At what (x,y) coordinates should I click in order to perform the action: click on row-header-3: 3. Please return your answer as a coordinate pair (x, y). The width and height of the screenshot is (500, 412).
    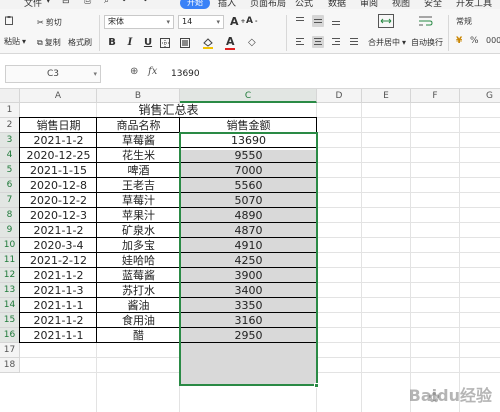
    Looking at the image, I should click on (10, 140).